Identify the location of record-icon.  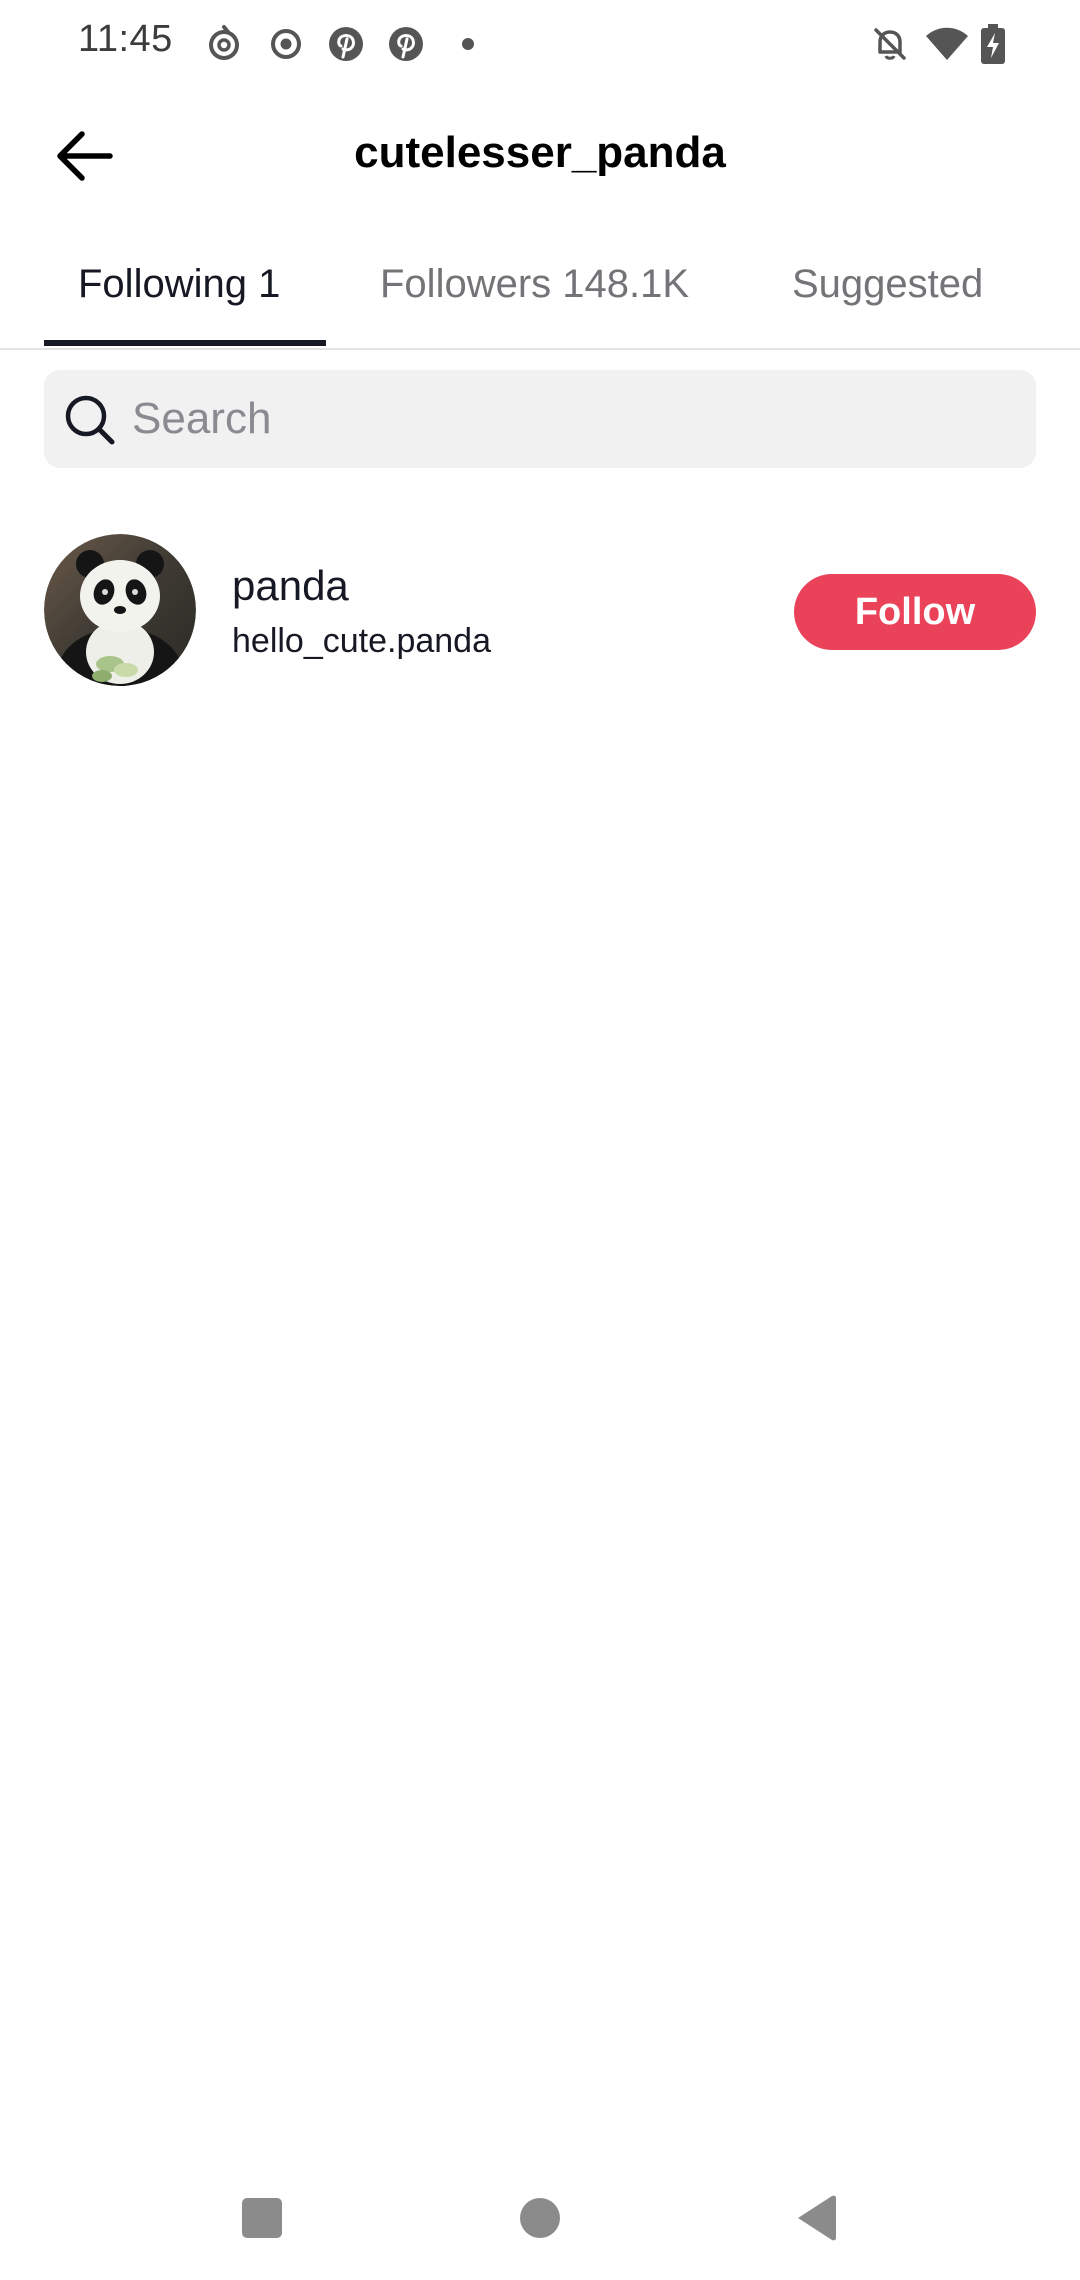
(286, 44).